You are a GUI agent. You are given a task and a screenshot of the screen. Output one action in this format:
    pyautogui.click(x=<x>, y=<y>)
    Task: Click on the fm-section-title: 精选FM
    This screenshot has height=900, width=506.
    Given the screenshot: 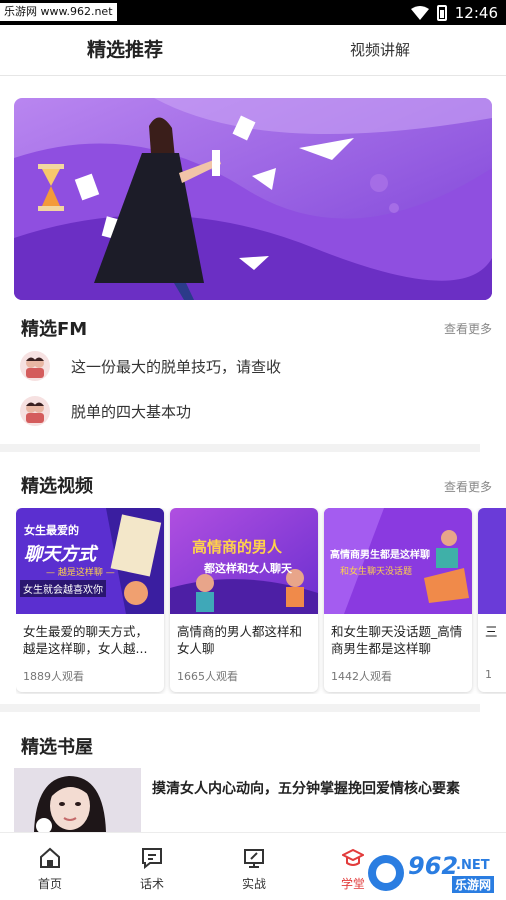 What is the action you would take?
    pyautogui.click(x=54, y=329)
    